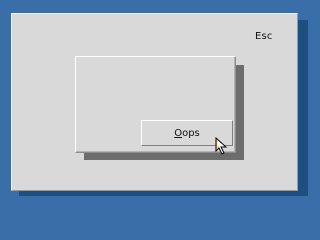  Describe the element at coordinates (221, 146) in the screenshot. I see `arrow-cursor-icon` at that location.